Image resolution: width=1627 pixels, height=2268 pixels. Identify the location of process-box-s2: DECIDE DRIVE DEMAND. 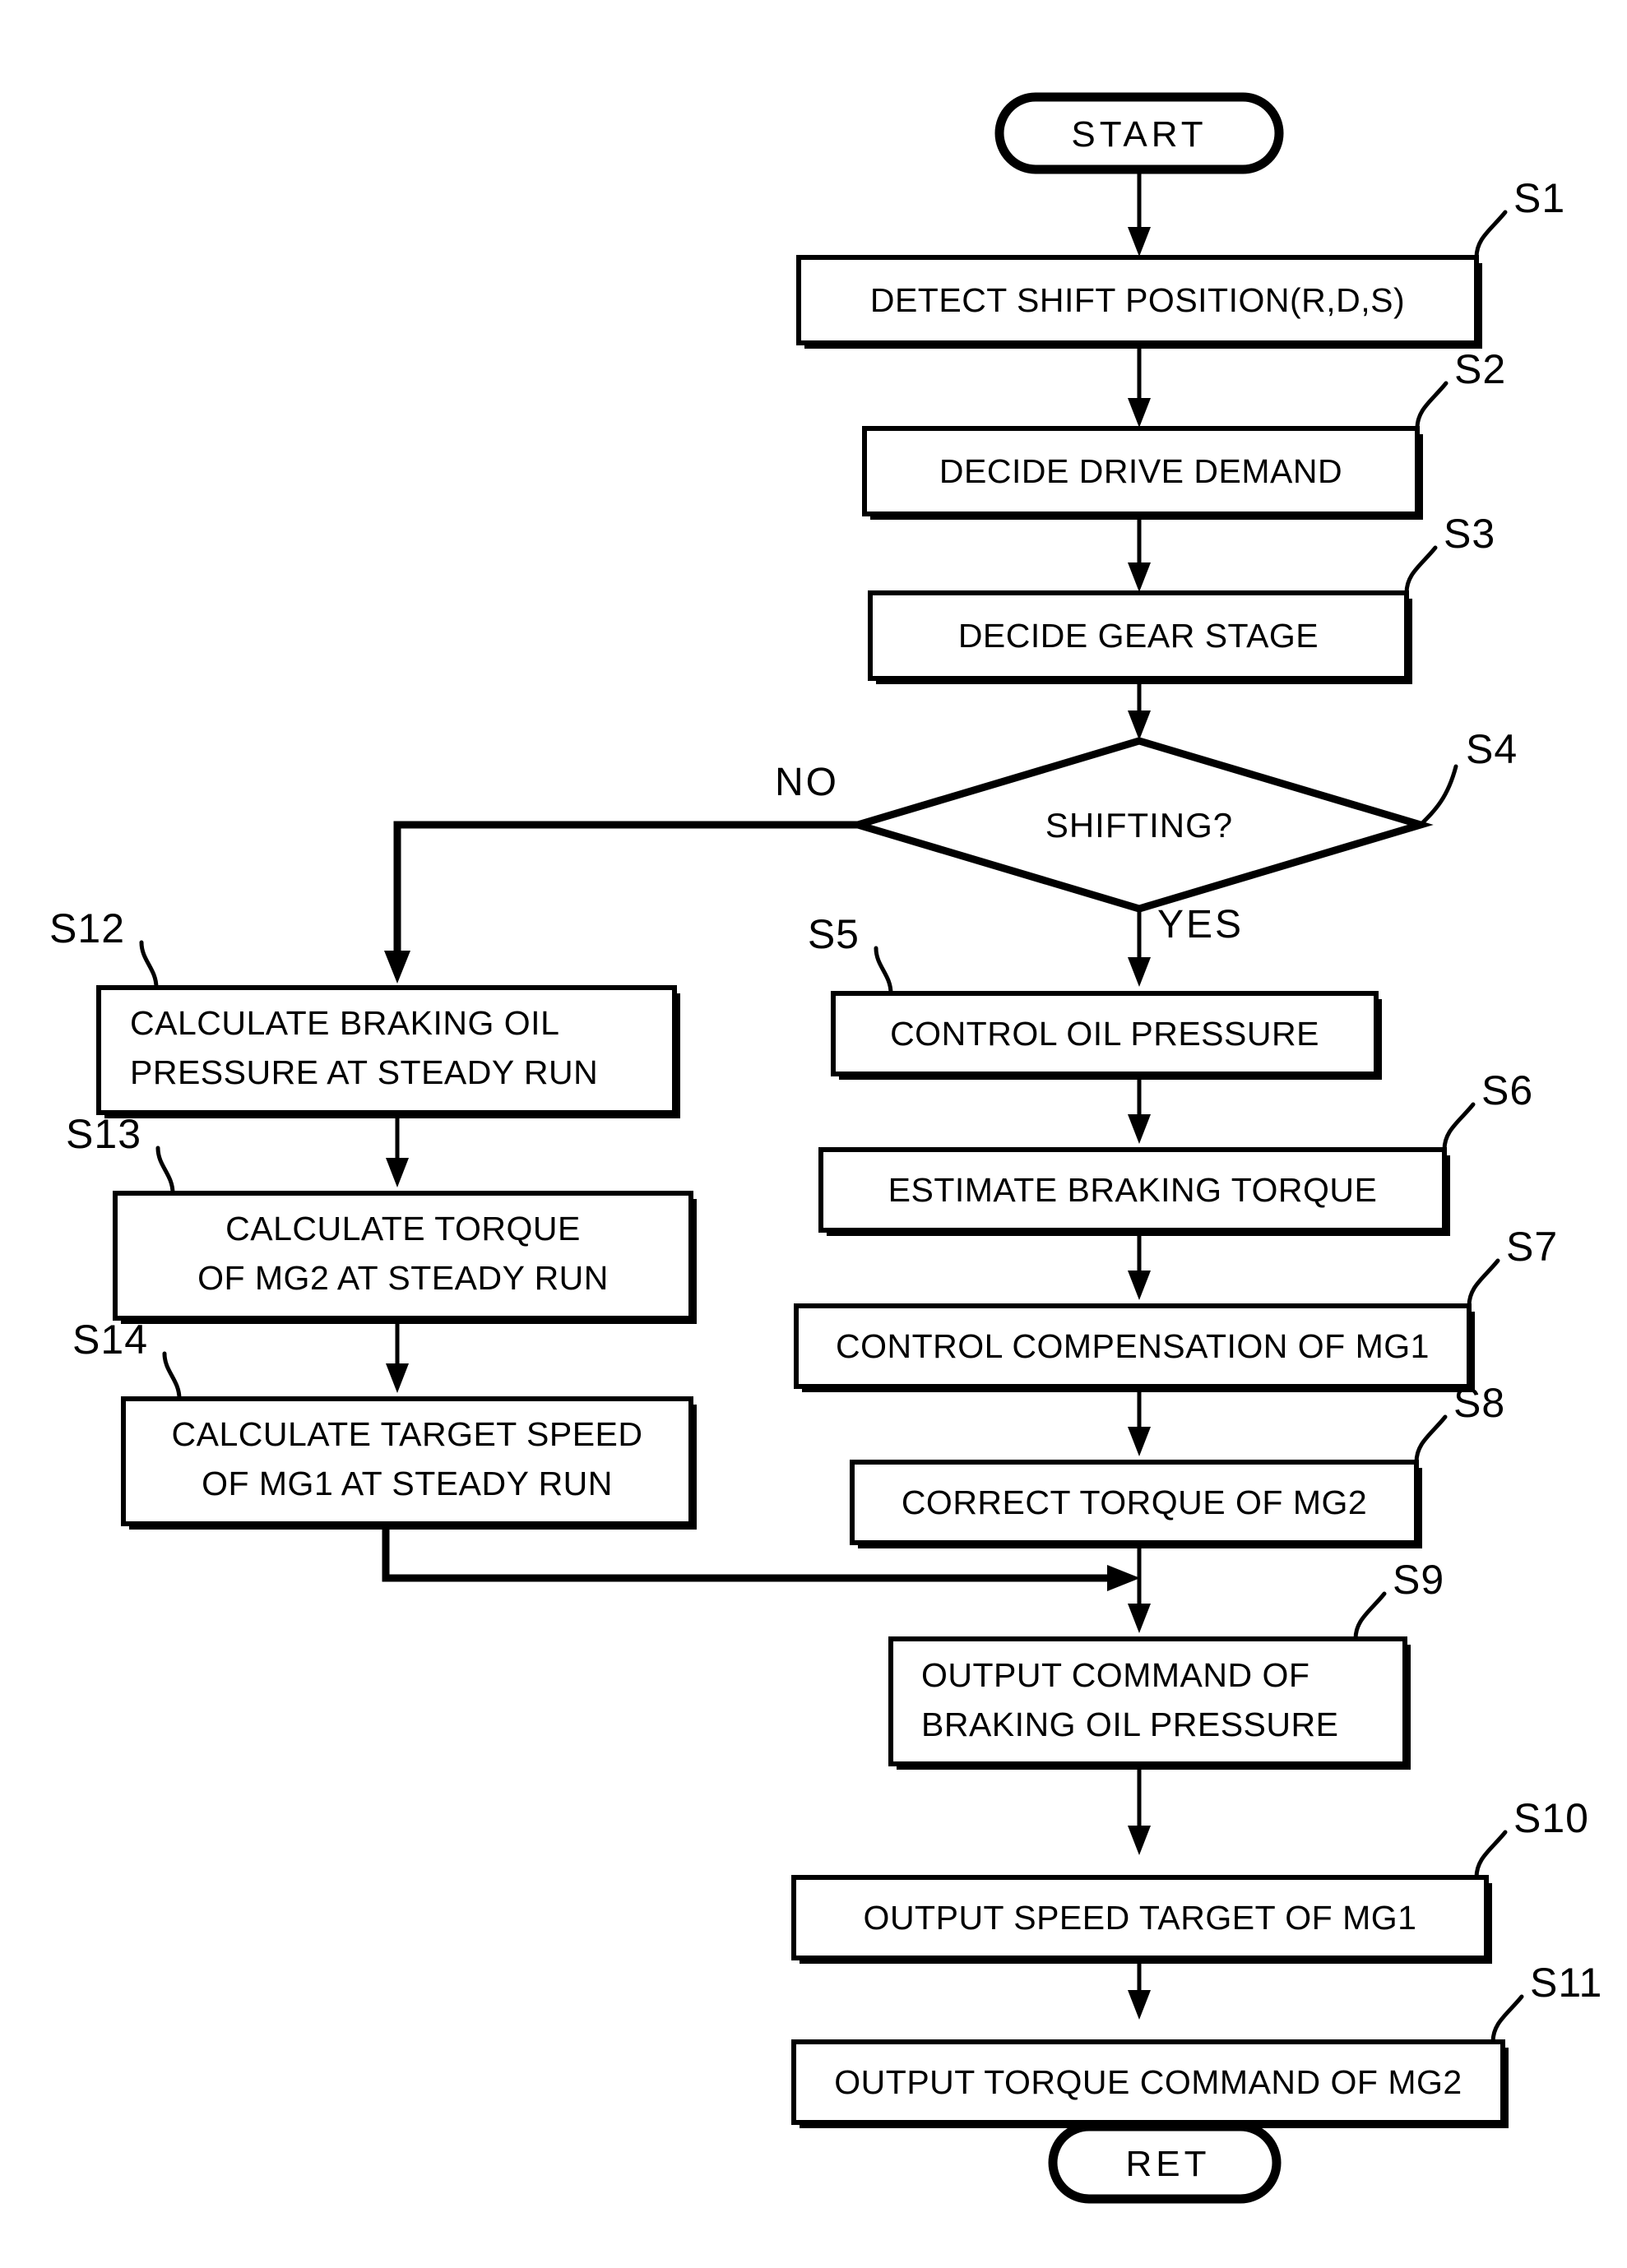
(1142, 473).